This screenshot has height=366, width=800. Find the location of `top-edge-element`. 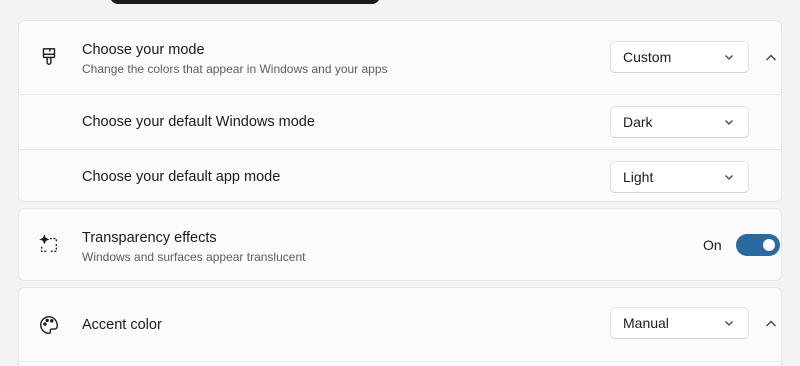

top-edge-element is located at coordinates (245, 2).